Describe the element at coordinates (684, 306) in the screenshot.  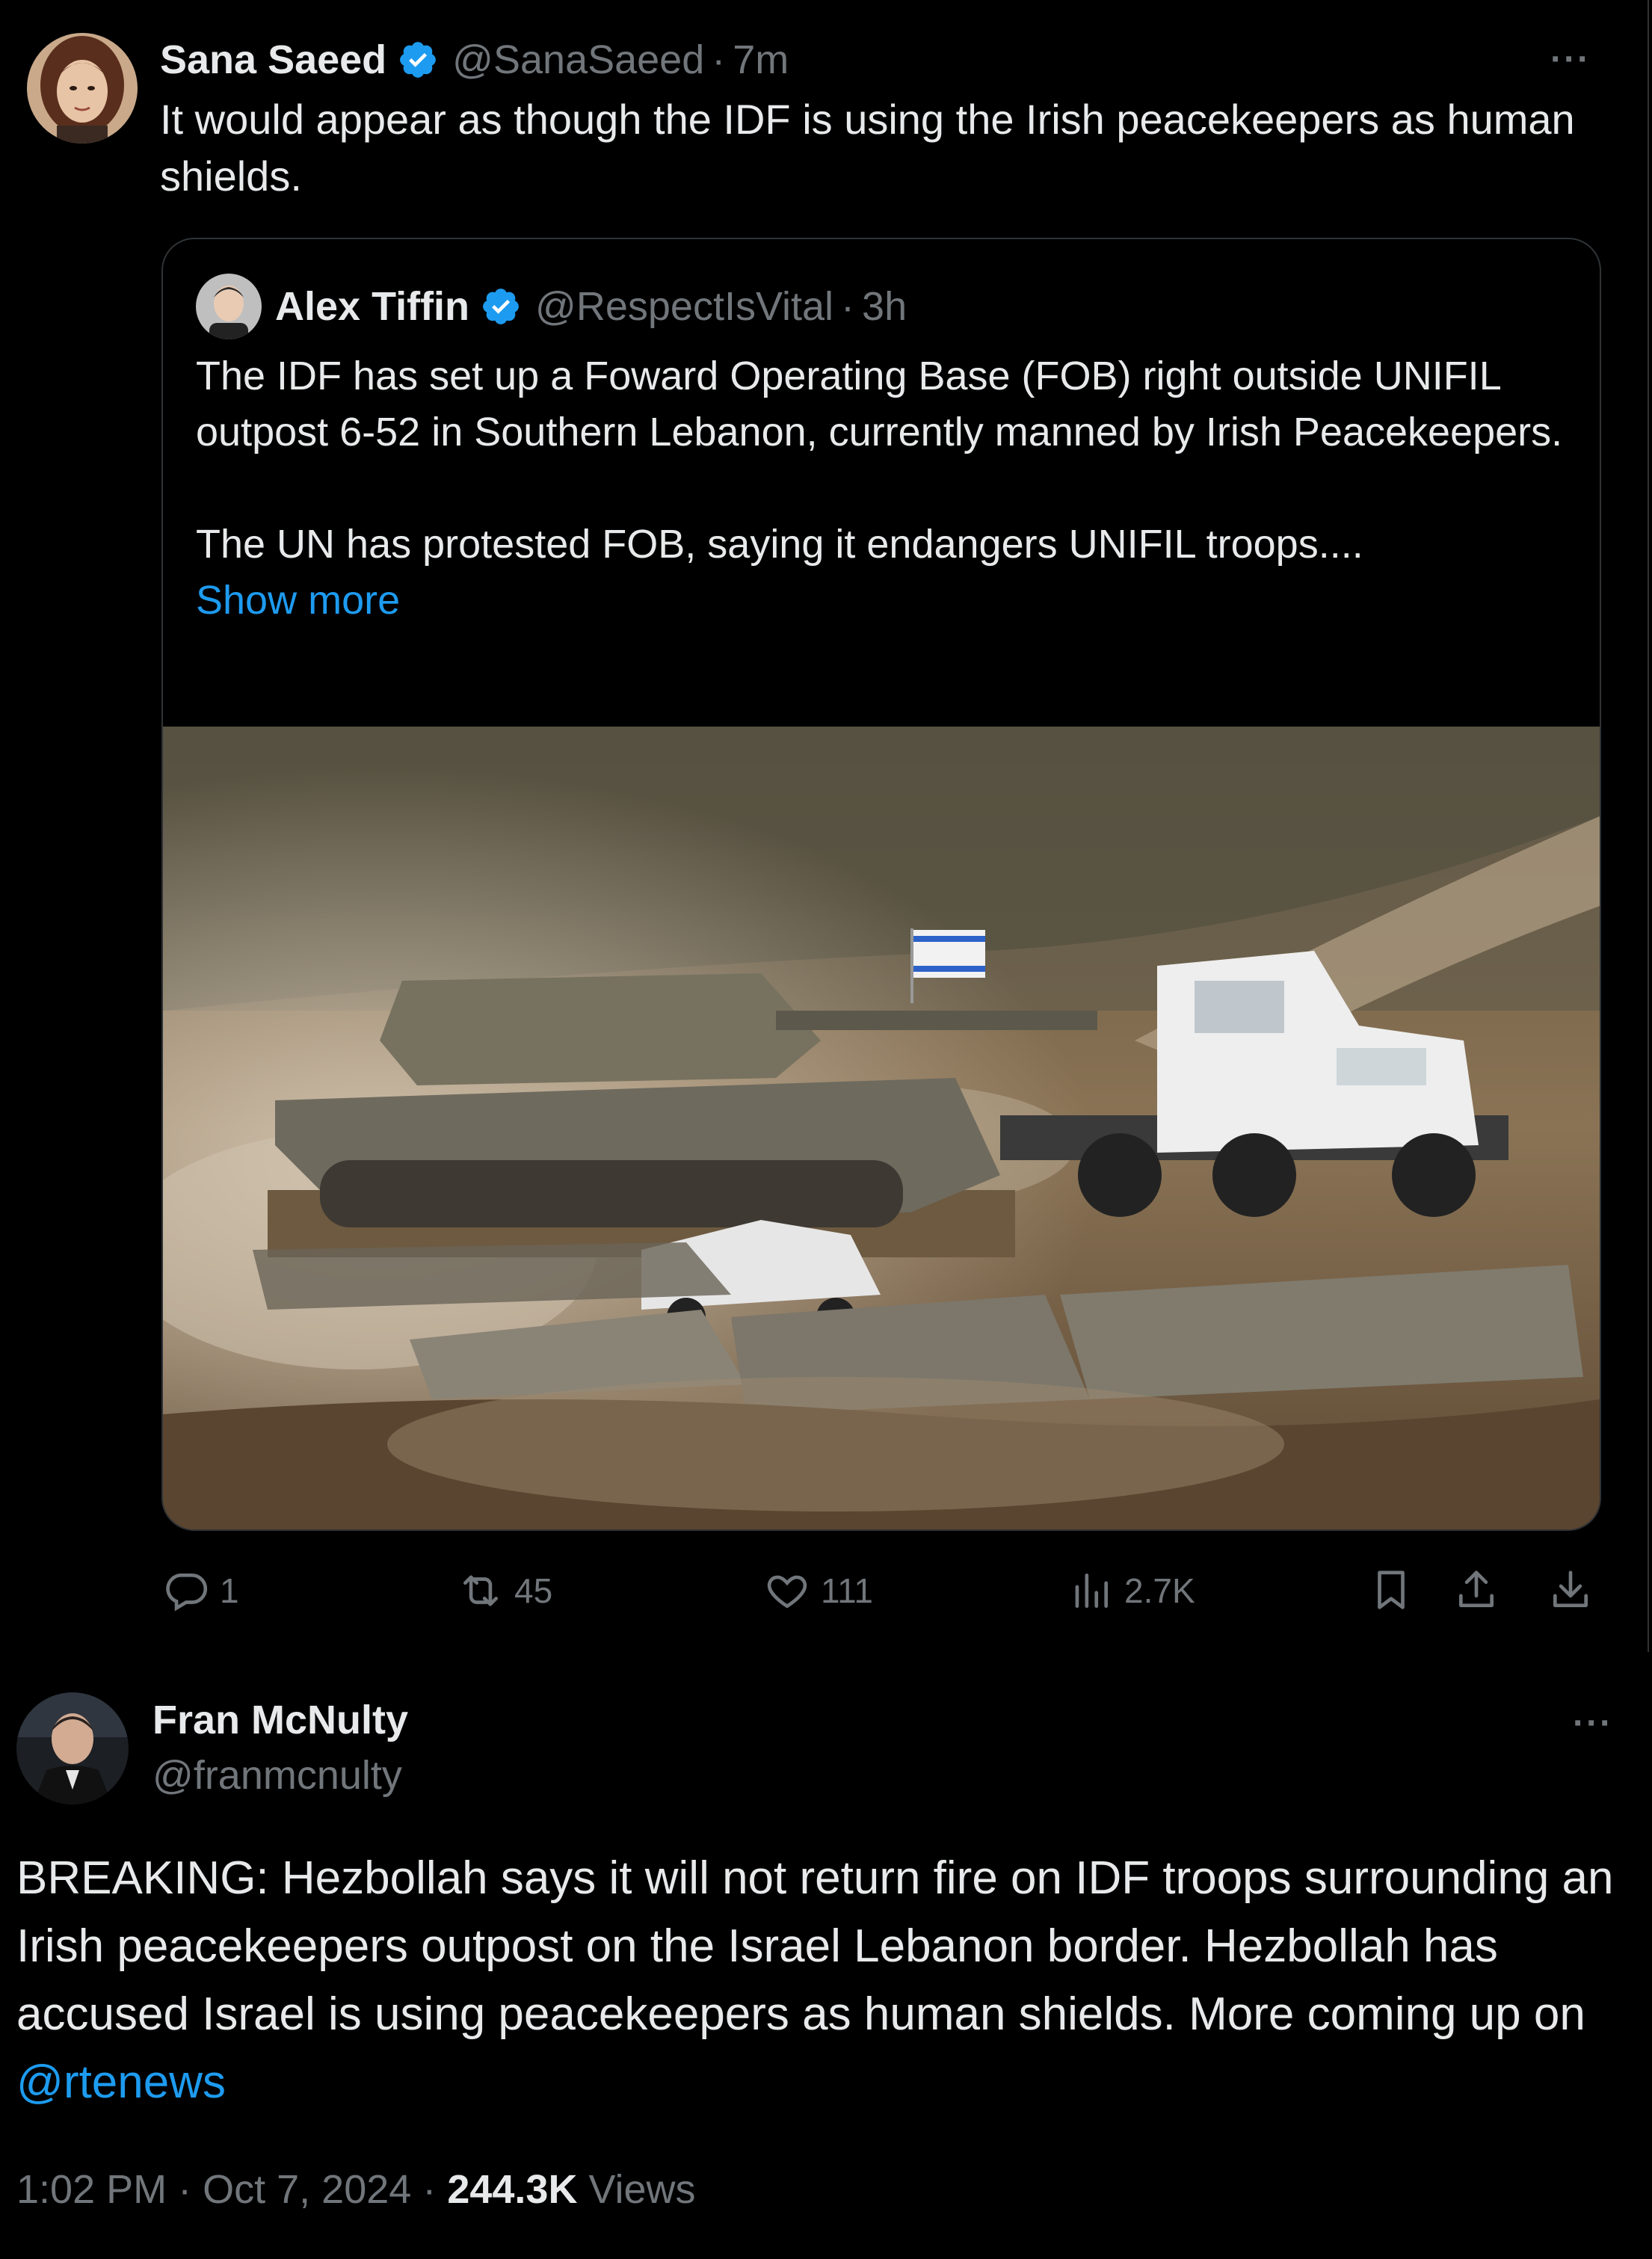
I see `quoted-author-handle: @RespectIsVital` at that location.